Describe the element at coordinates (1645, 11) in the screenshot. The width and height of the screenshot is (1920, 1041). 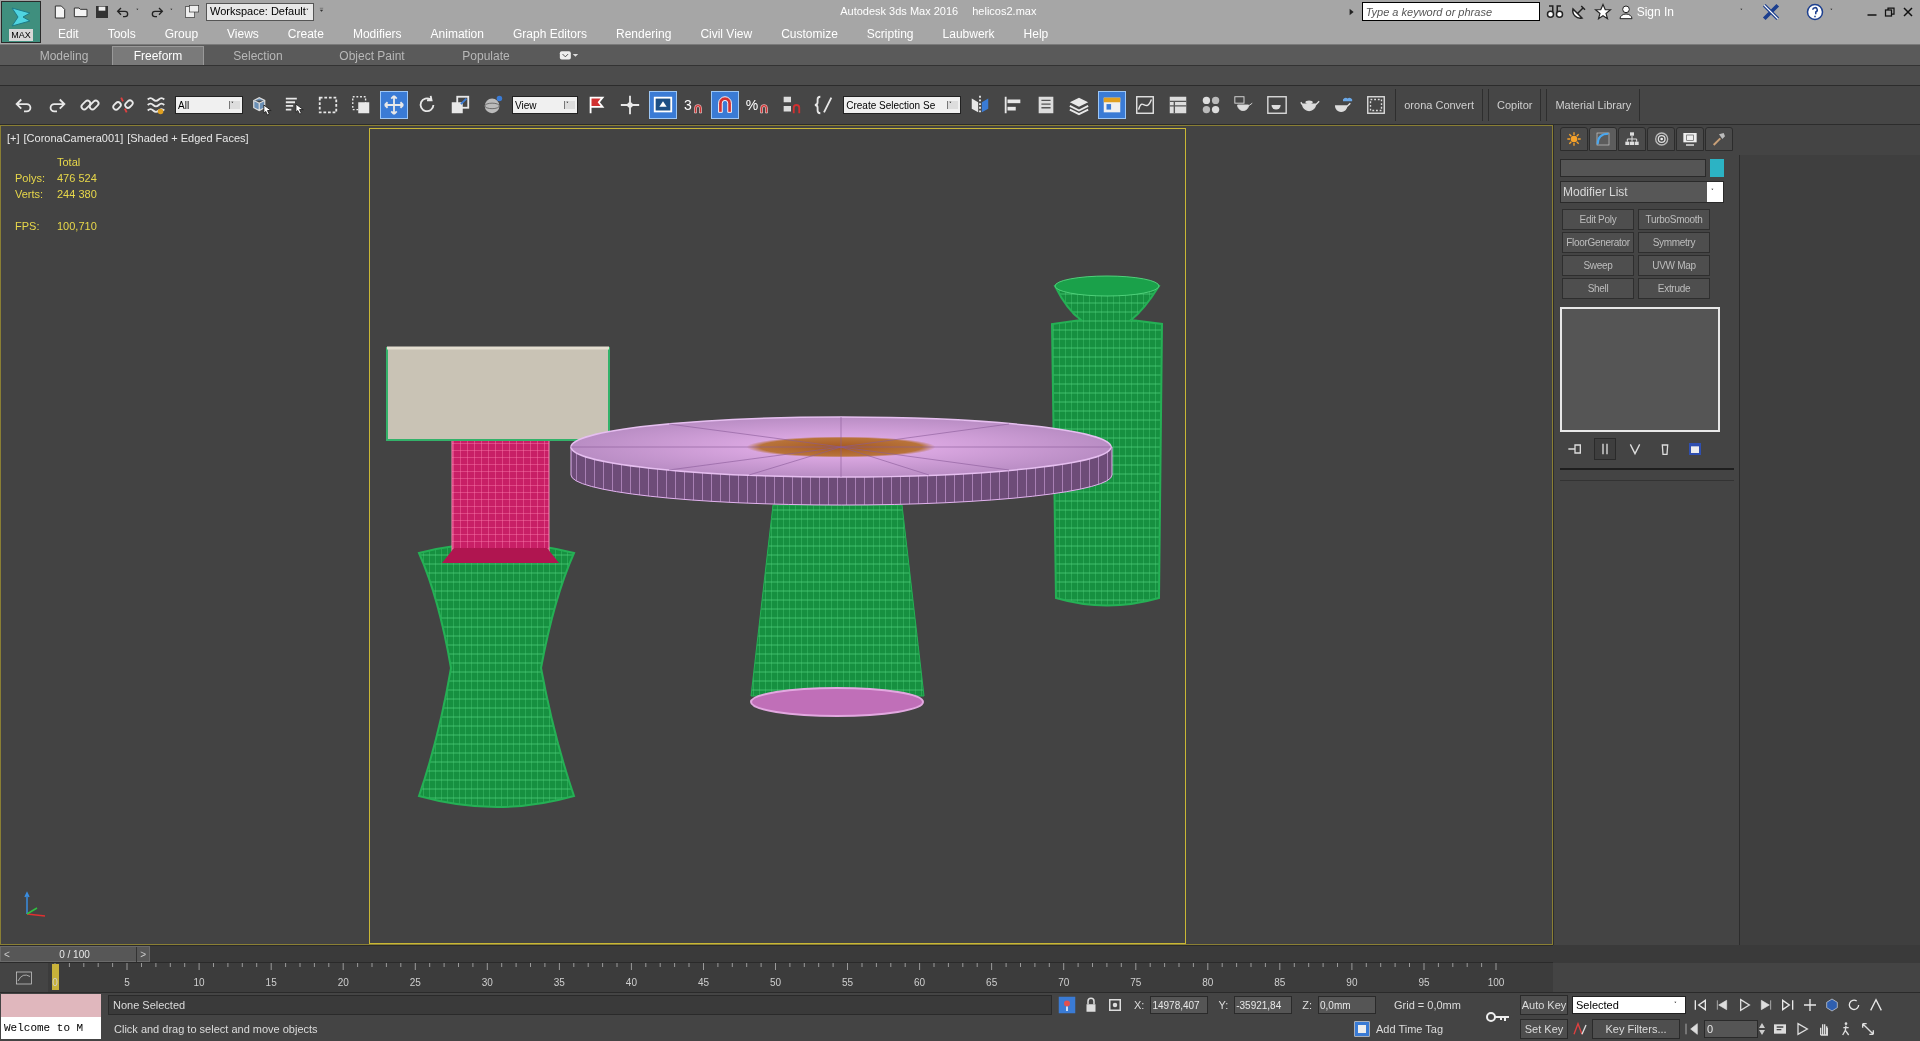
I see `sign-in-button: Sign In` at that location.